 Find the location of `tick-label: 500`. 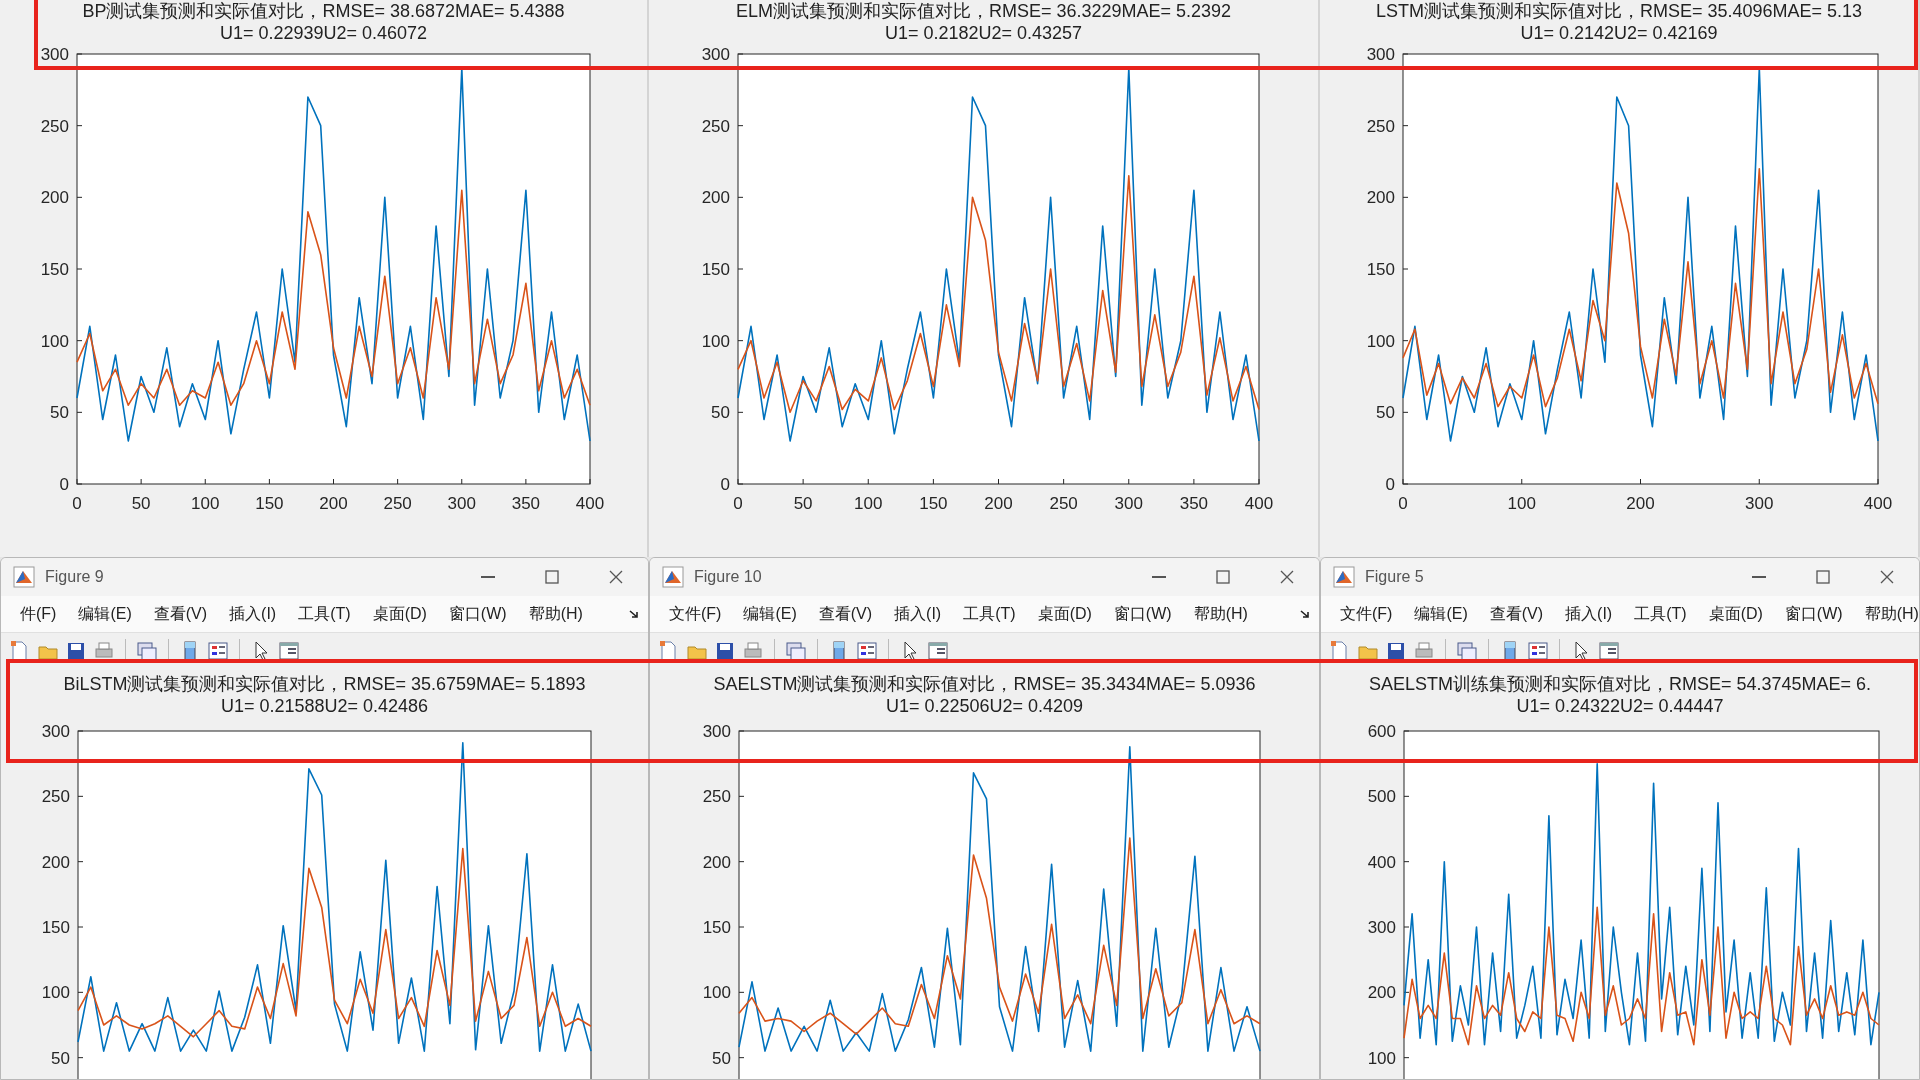

tick-label: 500 is located at coordinates (1381, 797).